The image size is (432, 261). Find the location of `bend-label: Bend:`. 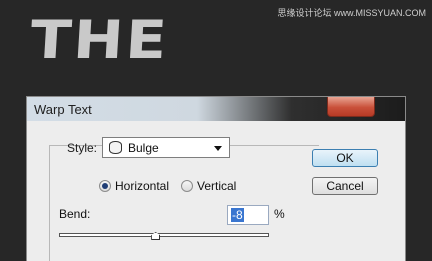

bend-label: Bend: is located at coordinates (75, 214).